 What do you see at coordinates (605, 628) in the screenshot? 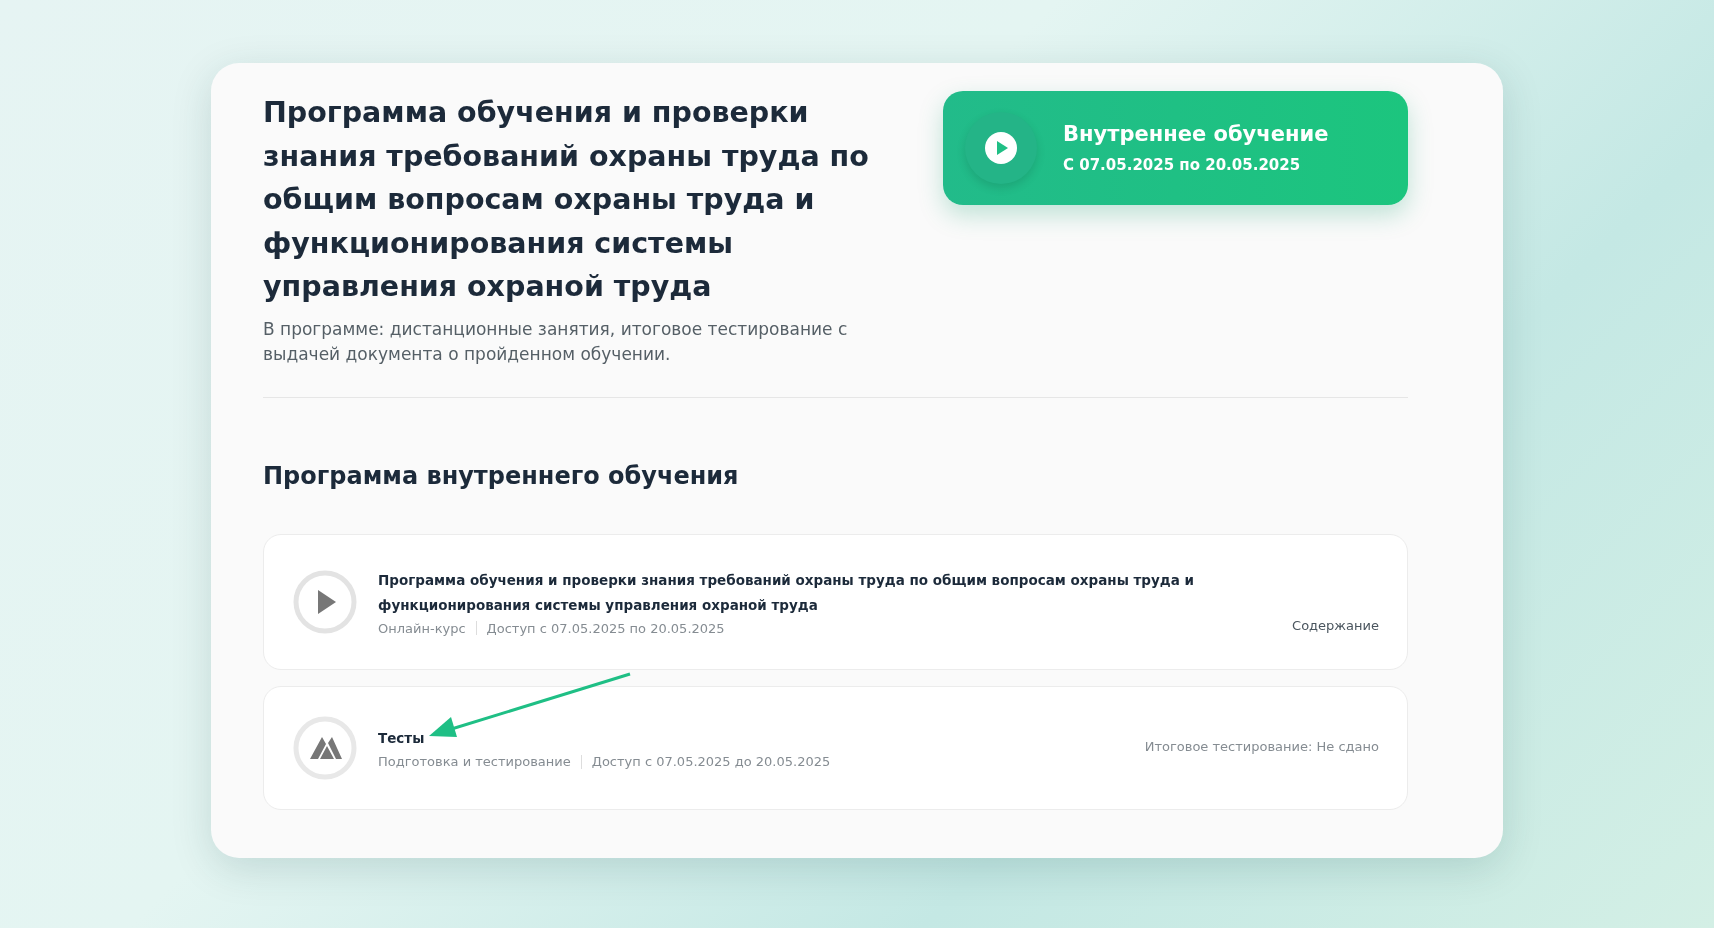
I see `item-access: Доступ с 07.05.2025 по 20.05.2025` at bounding box center [605, 628].